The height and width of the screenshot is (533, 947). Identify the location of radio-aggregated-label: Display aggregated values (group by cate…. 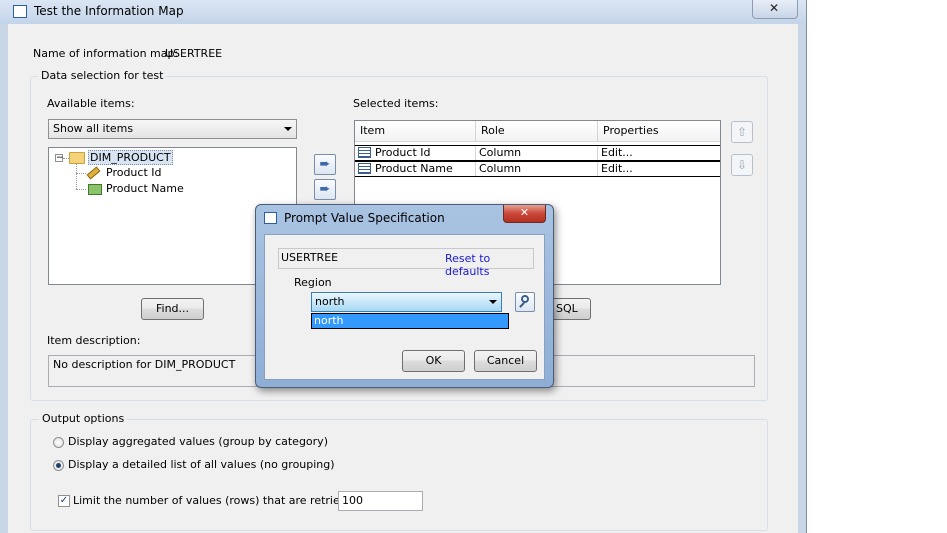
(198, 441).